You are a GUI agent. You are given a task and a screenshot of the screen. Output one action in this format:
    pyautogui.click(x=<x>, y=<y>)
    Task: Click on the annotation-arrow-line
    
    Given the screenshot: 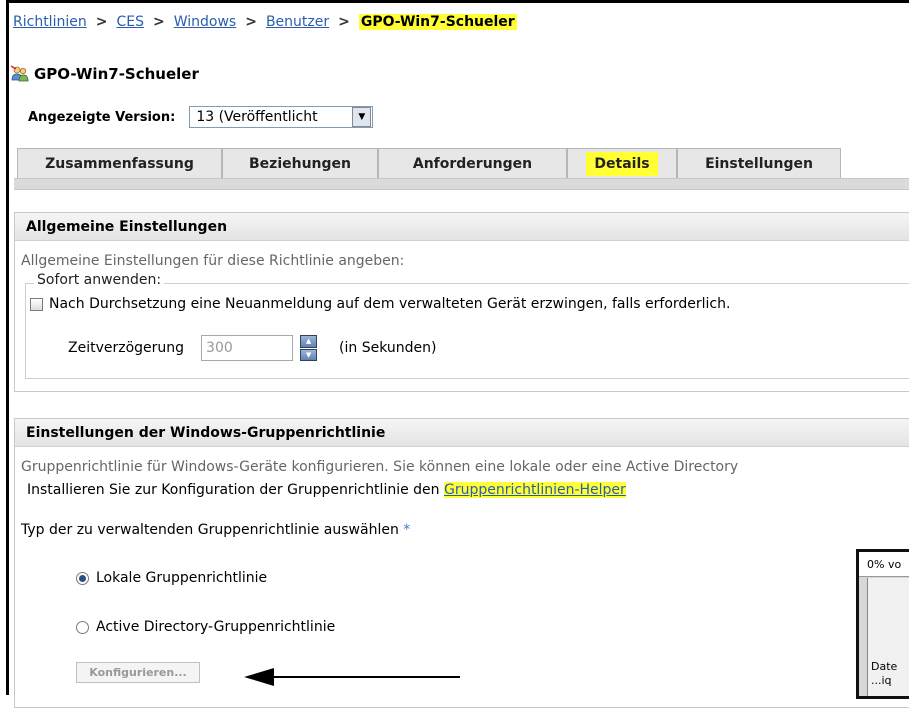 What is the action you would take?
    pyautogui.click(x=365, y=677)
    